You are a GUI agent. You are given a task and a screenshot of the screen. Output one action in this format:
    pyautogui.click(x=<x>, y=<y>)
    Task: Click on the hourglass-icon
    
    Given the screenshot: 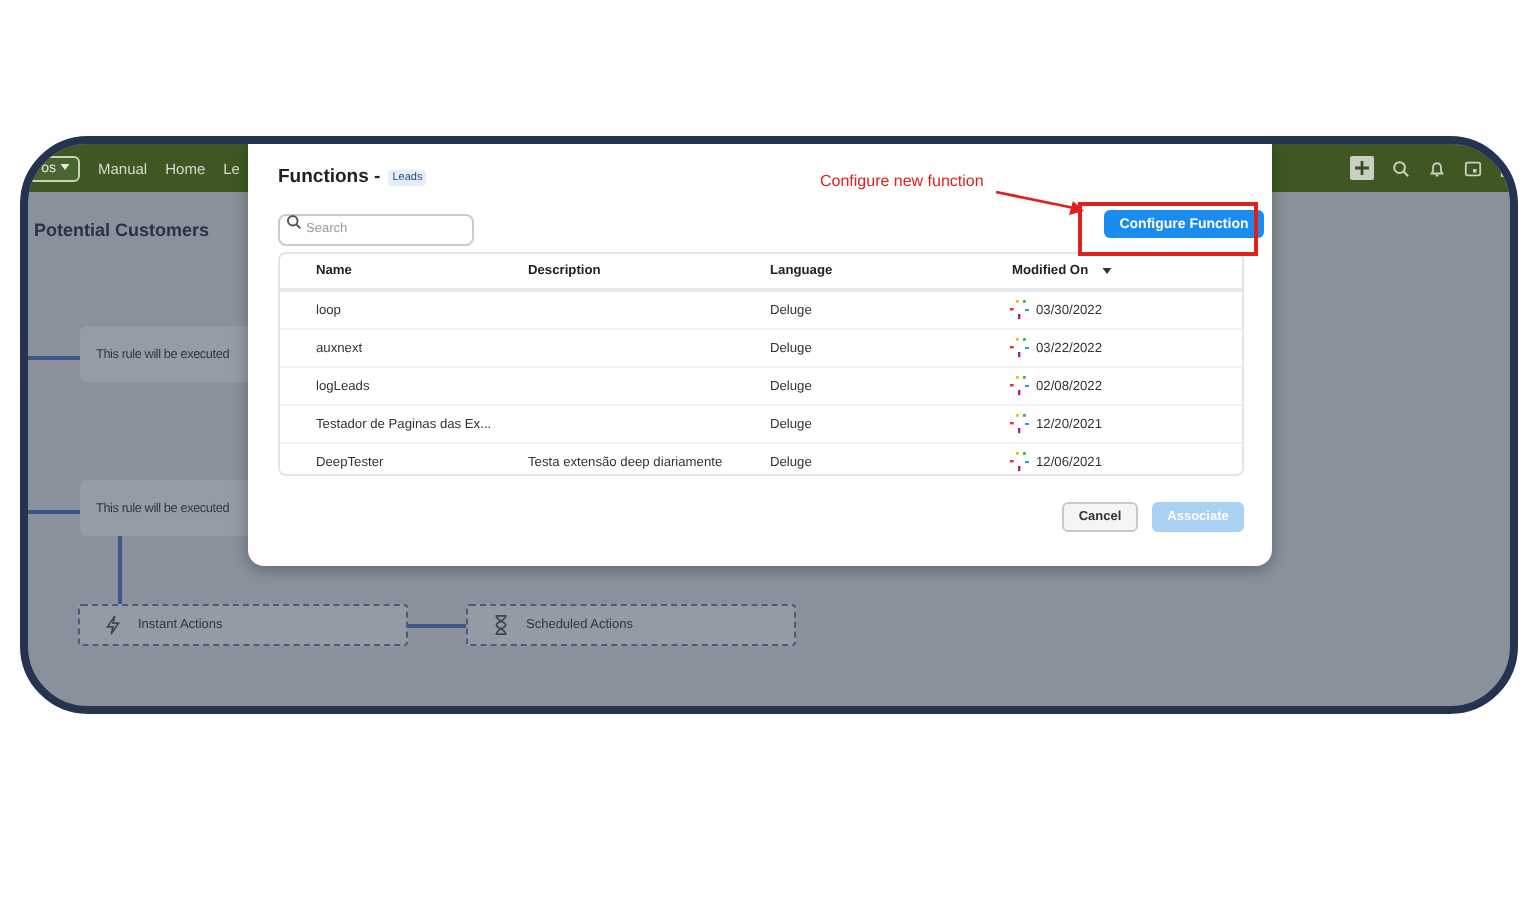 What is the action you would take?
    pyautogui.click(x=501, y=625)
    